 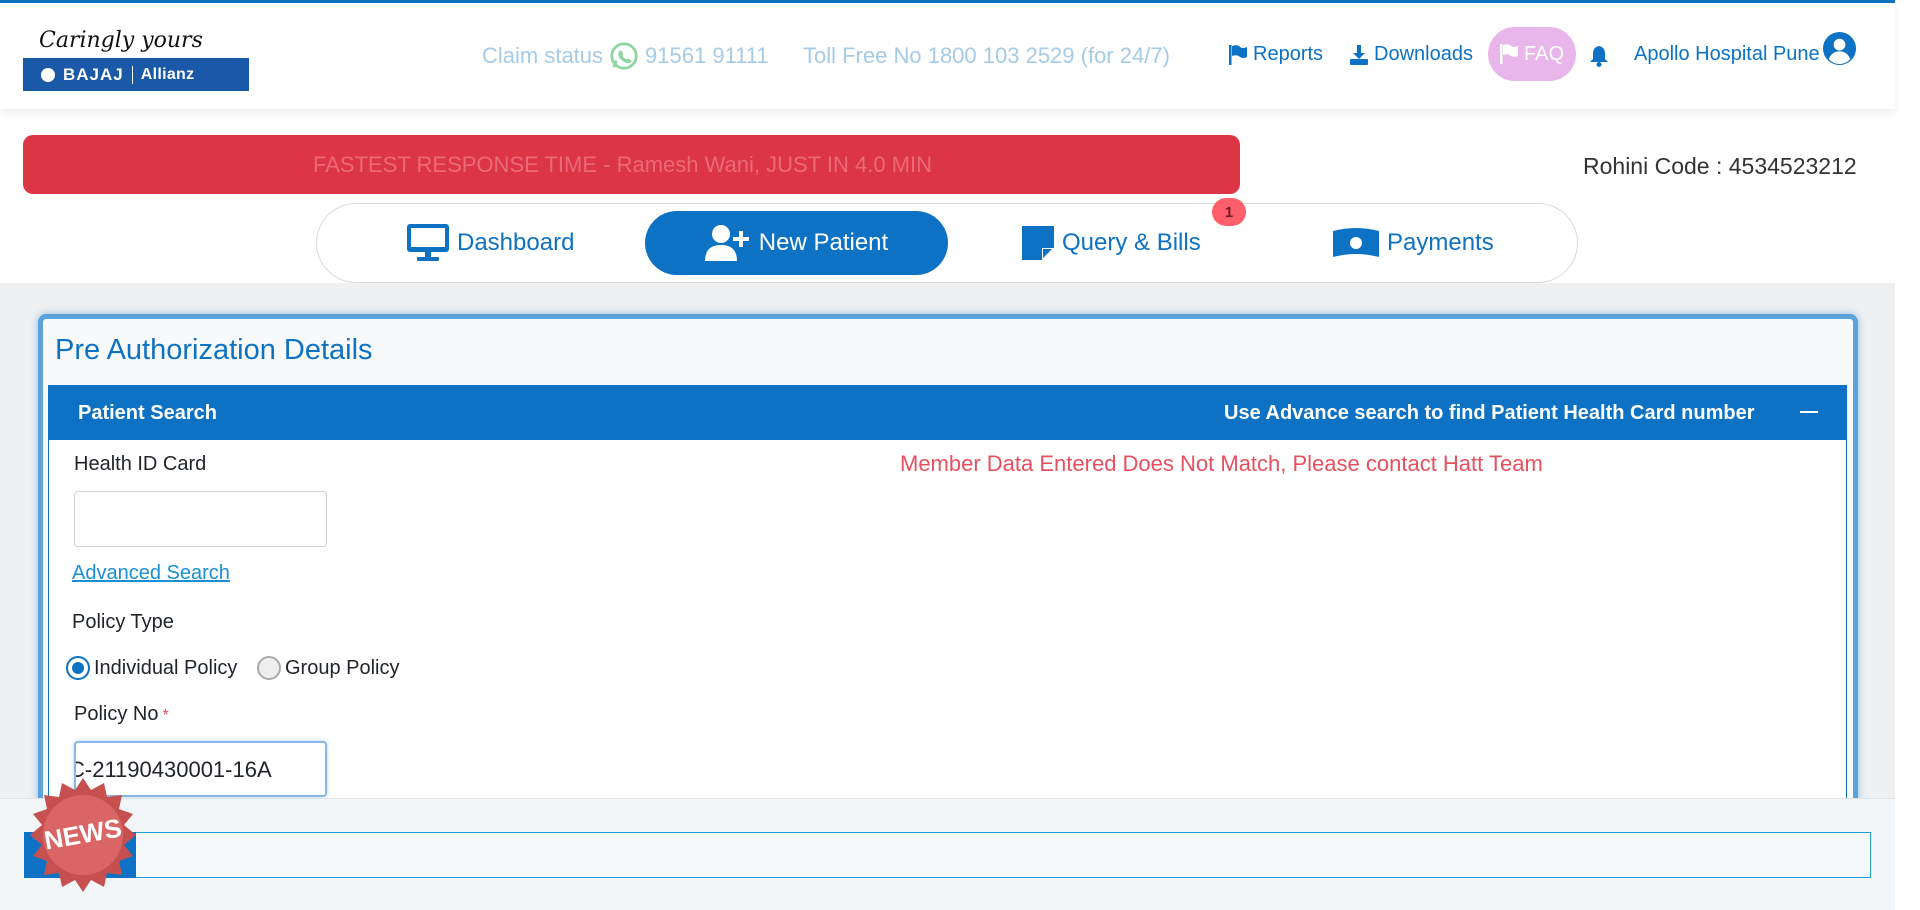 I want to click on individual-policy-label: Individual Policy, so click(x=166, y=667).